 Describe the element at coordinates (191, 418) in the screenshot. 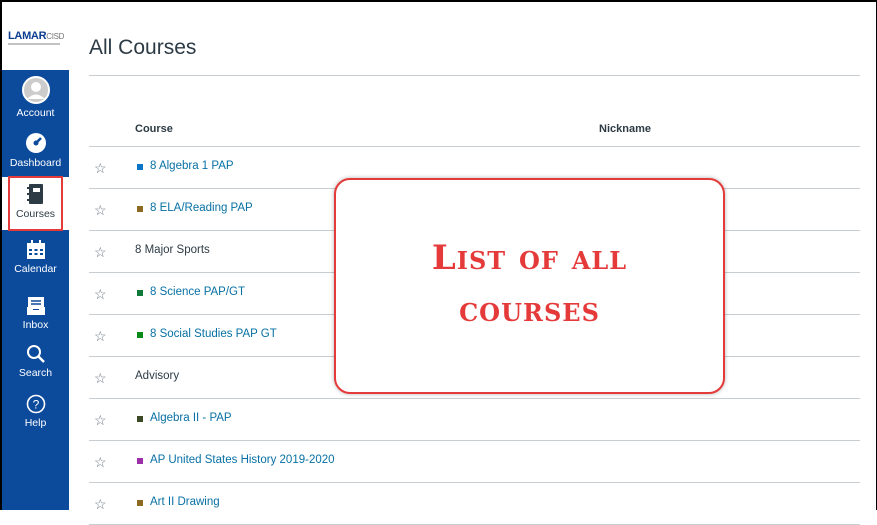

I see `course-link: Algebra II - PAP` at that location.